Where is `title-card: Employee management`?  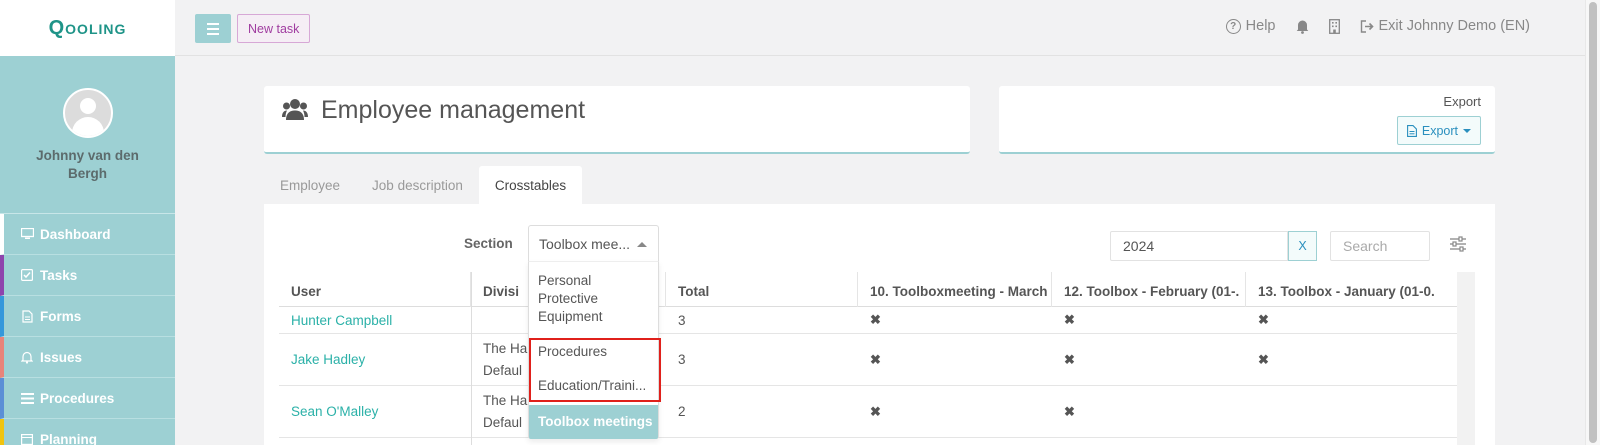
title-card: Employee management is located at coordinates (617, 120).